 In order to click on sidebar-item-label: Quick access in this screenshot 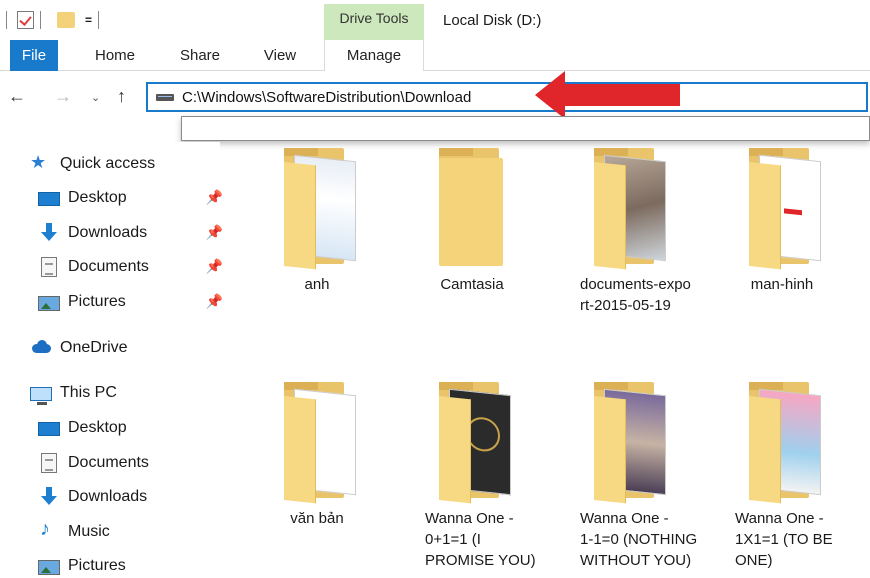, I will do `click(108, 163)`.